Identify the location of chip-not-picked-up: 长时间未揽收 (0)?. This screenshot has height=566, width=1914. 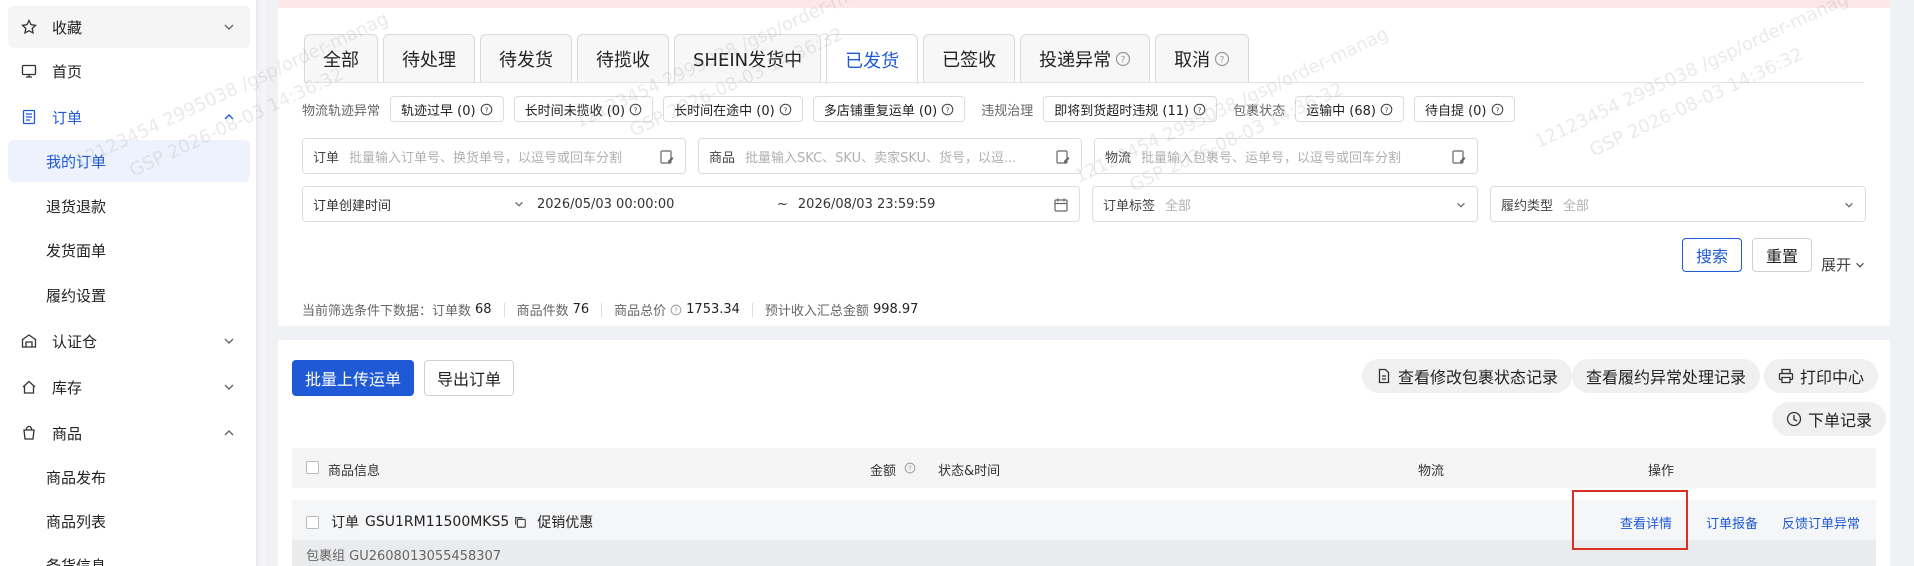
(583, 109).